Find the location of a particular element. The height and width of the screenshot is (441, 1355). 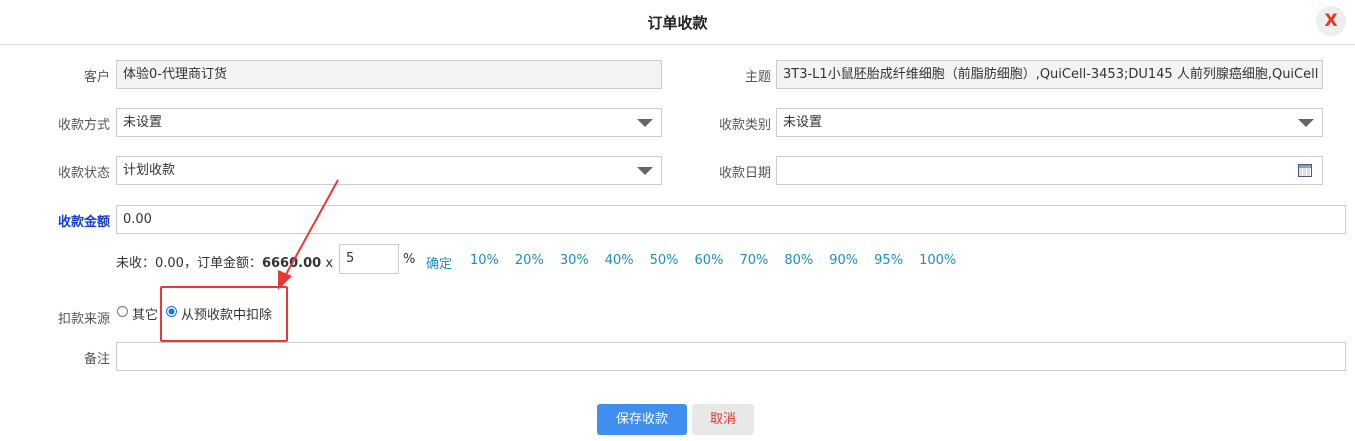

highlight-box is located at coordinates (224, 314).